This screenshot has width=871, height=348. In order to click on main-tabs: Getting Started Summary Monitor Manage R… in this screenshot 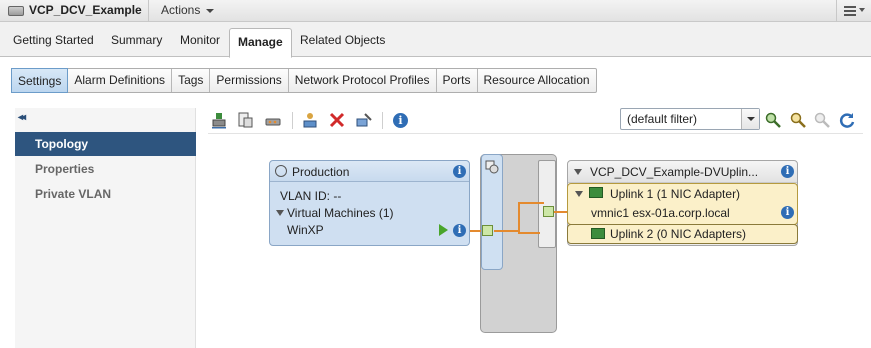, I will do `click(435, 40)`.